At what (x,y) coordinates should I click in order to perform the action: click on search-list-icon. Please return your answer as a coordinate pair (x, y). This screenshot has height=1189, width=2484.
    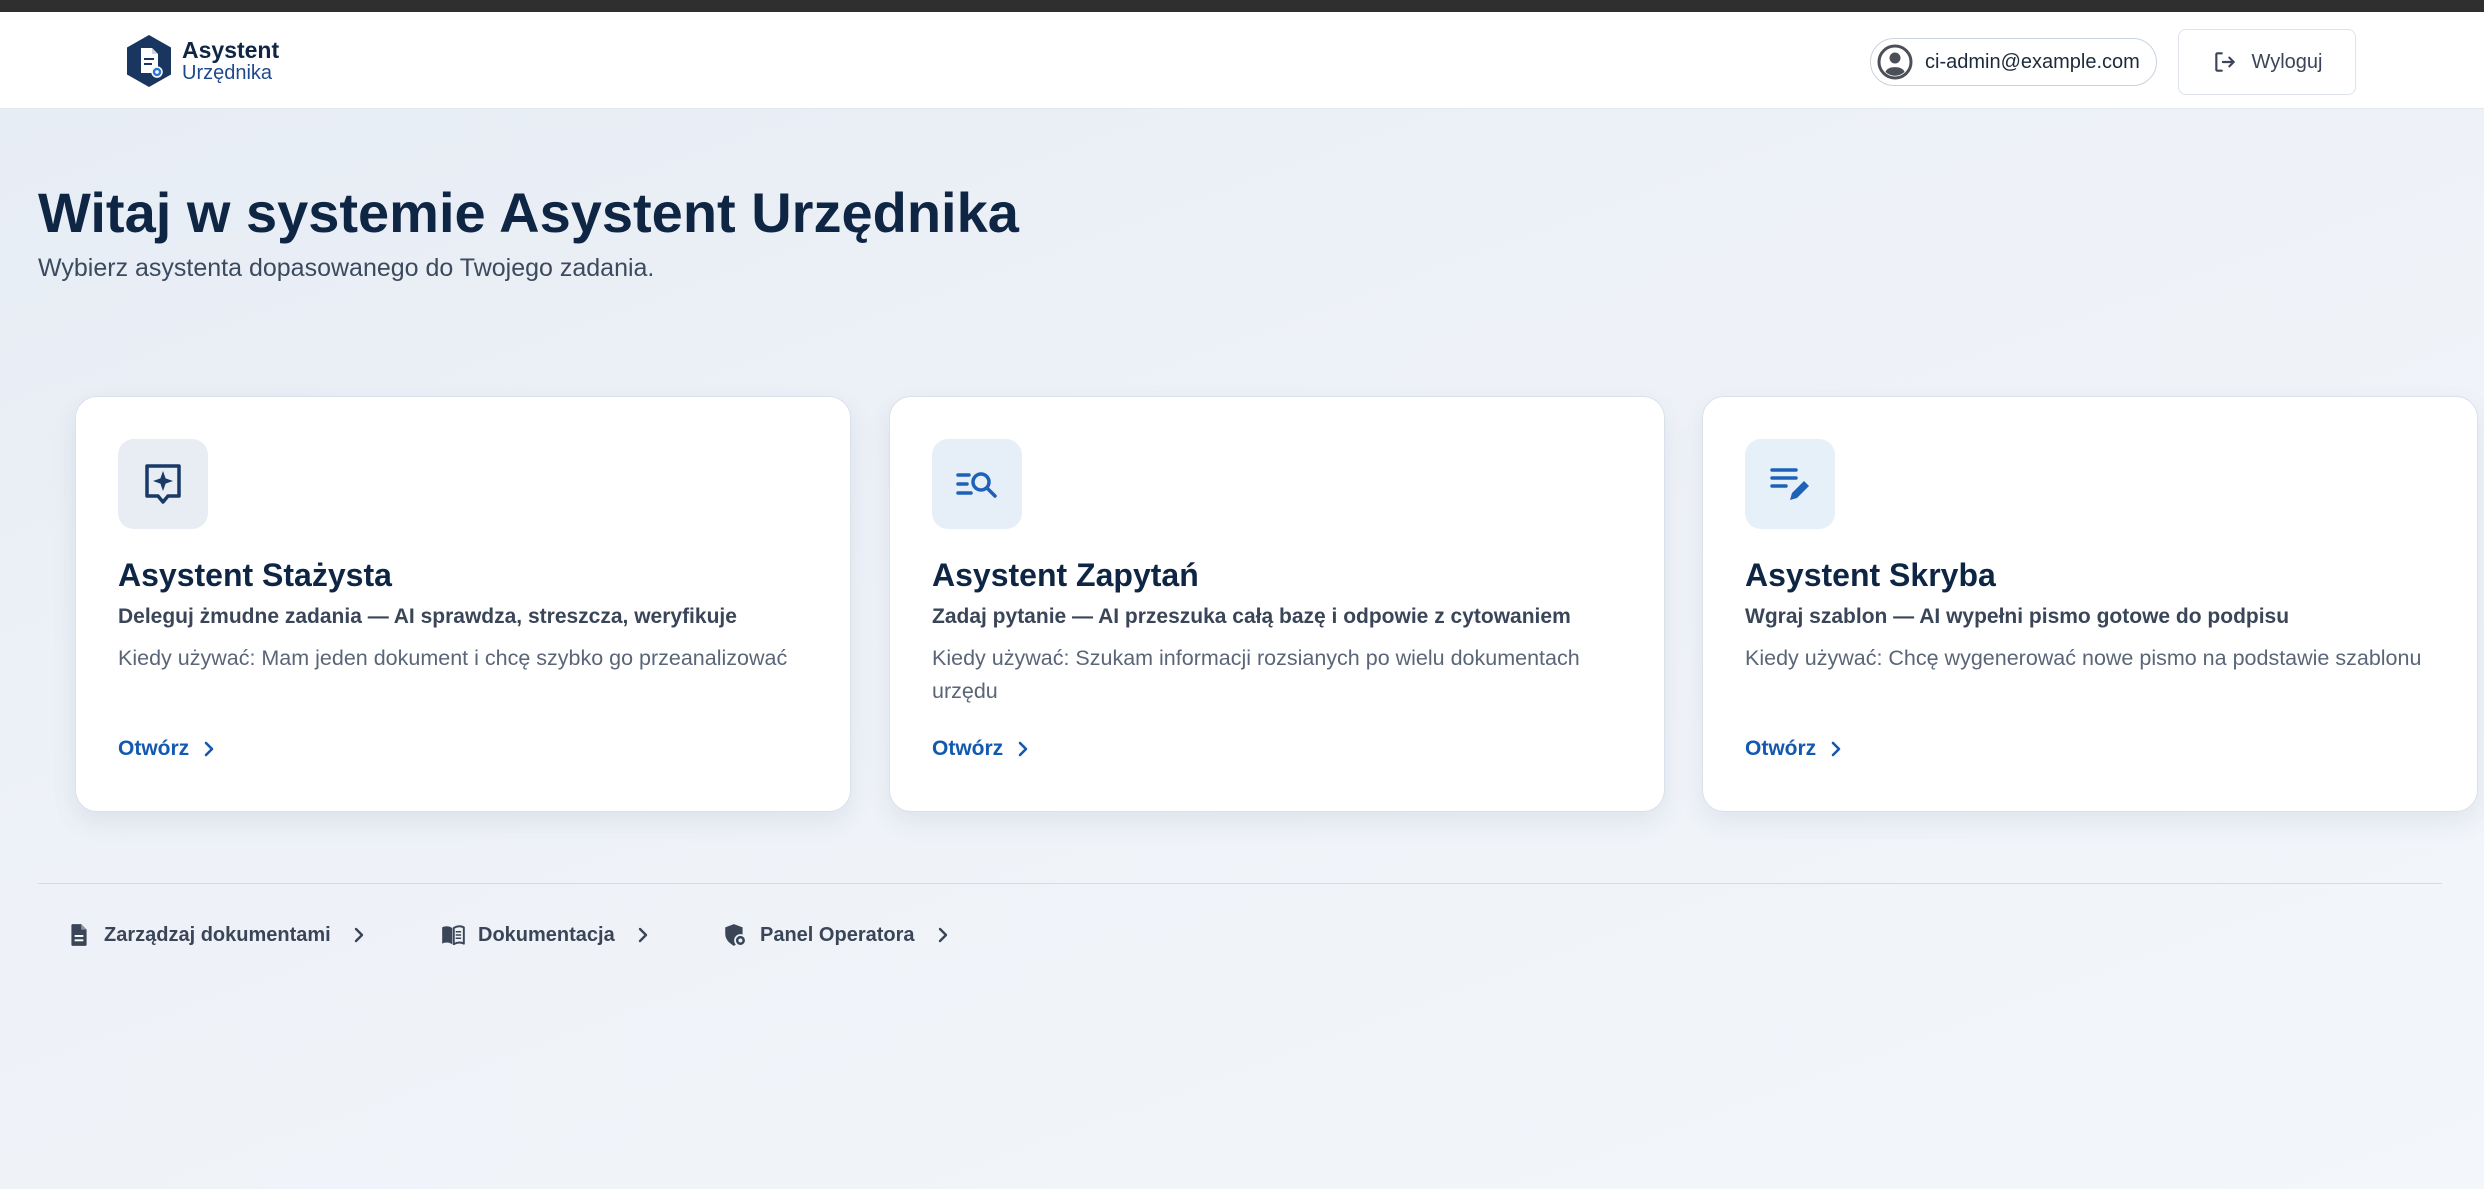
    Looking at the image, I should click on (976, 485).